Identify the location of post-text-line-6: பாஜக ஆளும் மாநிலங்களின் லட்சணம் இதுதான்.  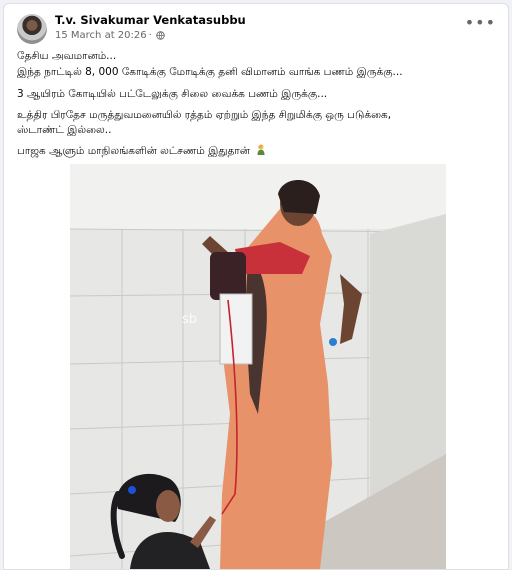
(141, 151).